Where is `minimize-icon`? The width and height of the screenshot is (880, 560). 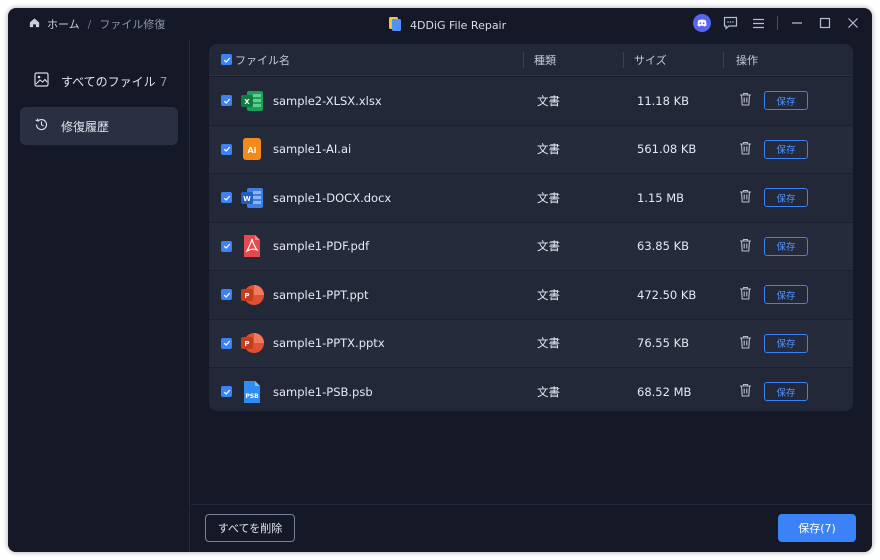
minimize-icon is located at coordinates (797, 23).